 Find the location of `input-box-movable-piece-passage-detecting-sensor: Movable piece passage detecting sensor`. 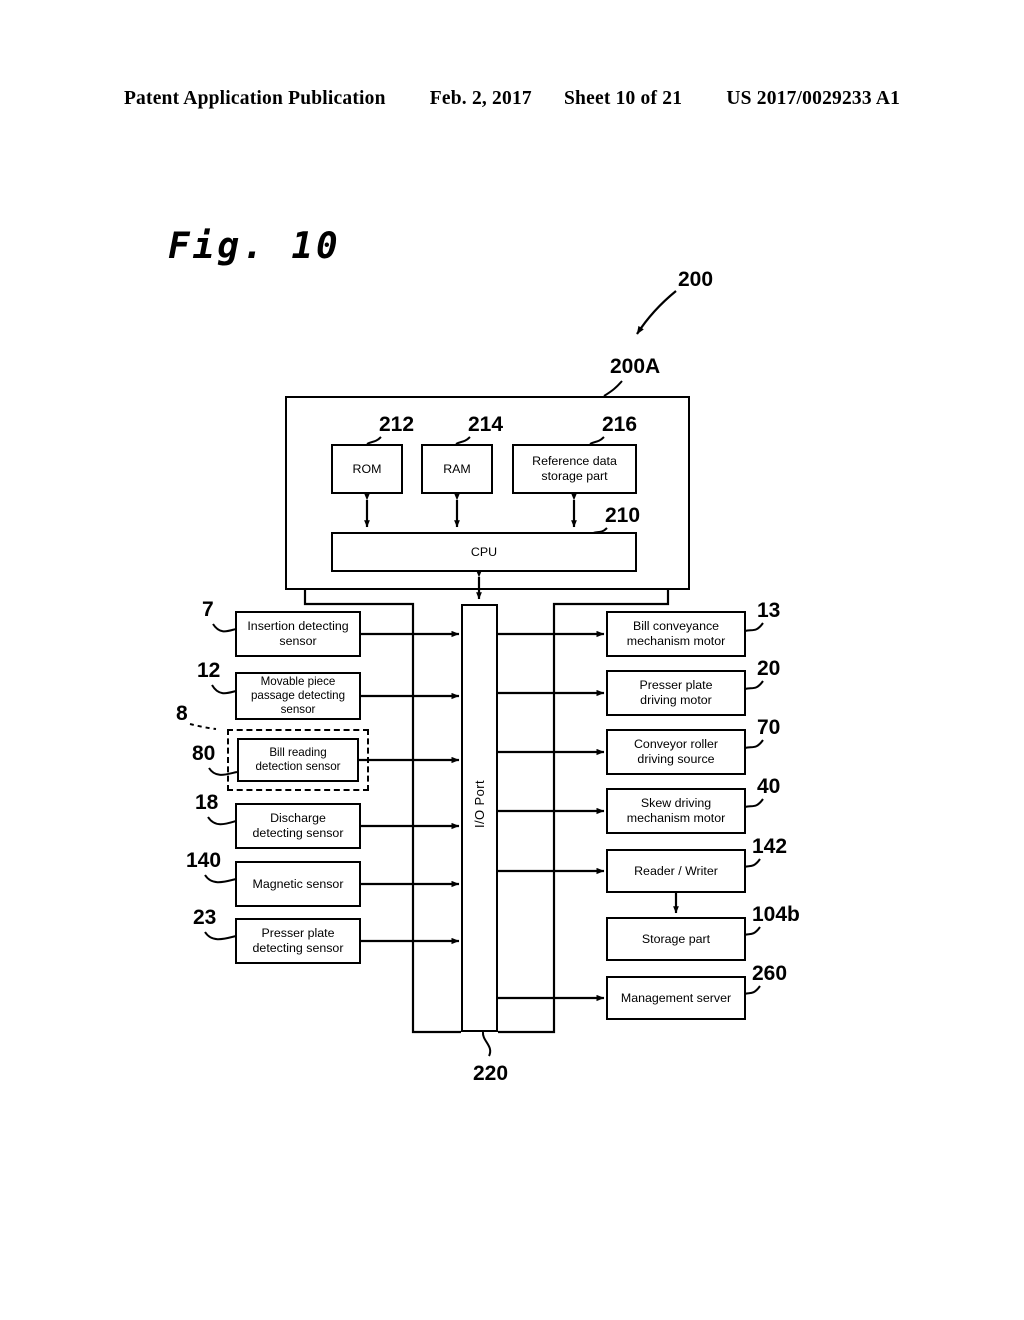

input-box-movable-piece-passage-detecting-sensor: Movable piece passage detecting sensor is located at coordinates (298, 696).